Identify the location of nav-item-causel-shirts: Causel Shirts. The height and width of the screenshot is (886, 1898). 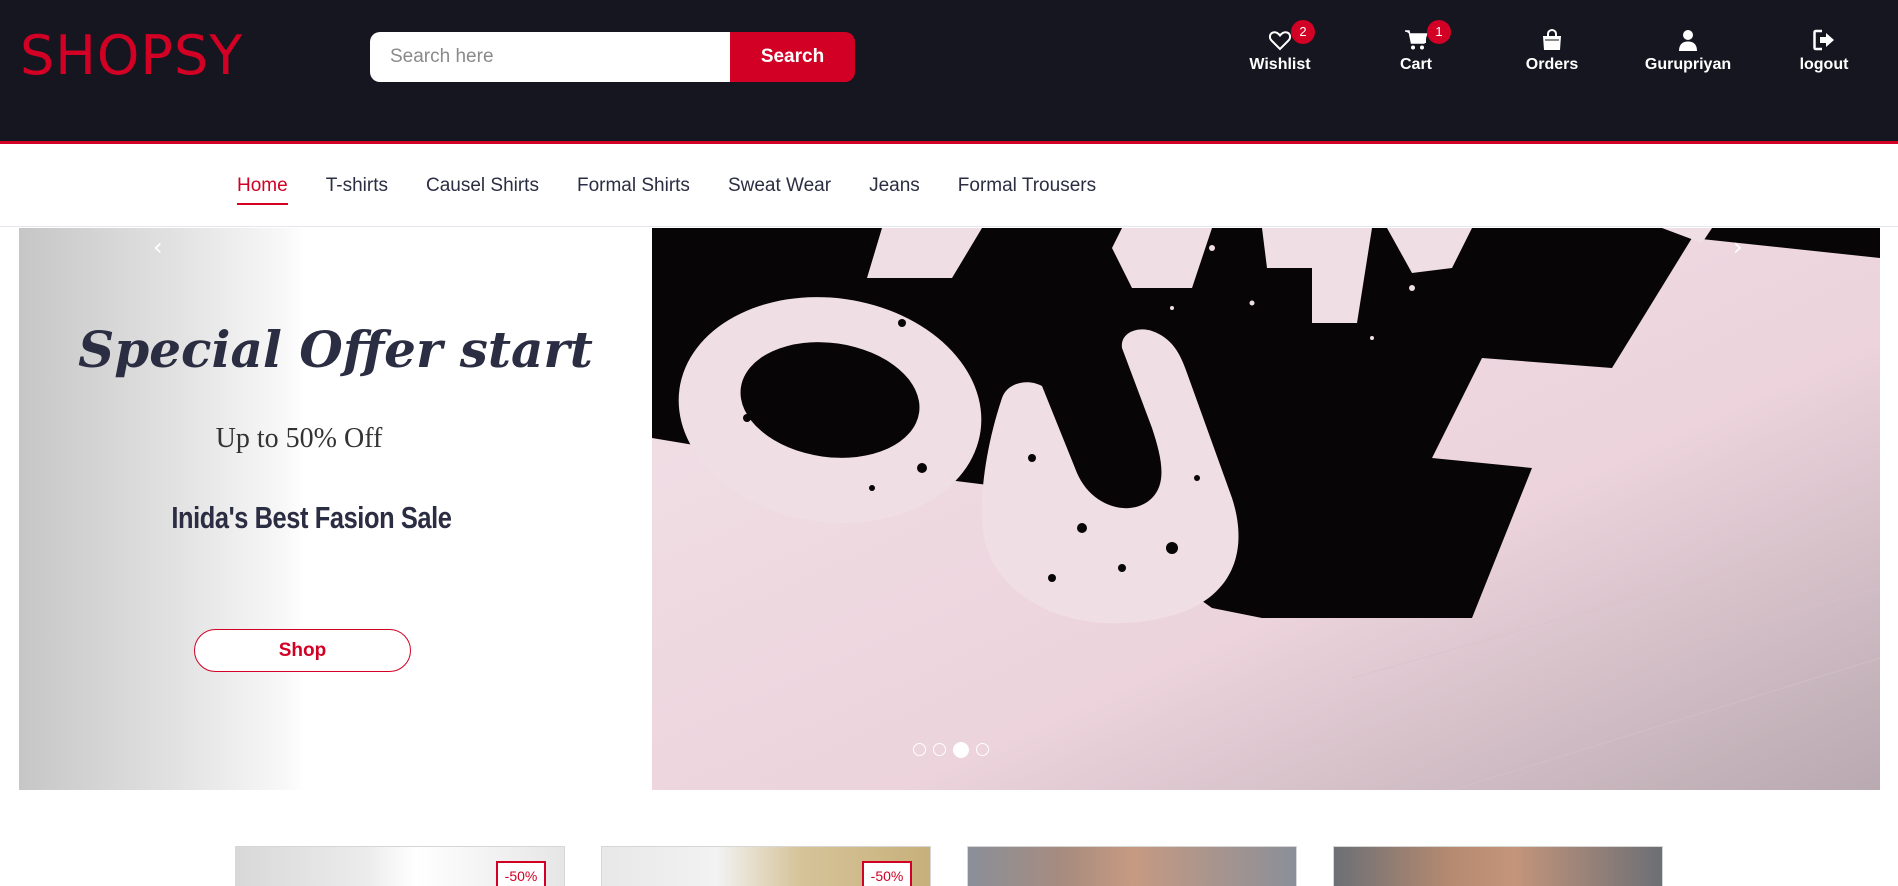
(482, 190).